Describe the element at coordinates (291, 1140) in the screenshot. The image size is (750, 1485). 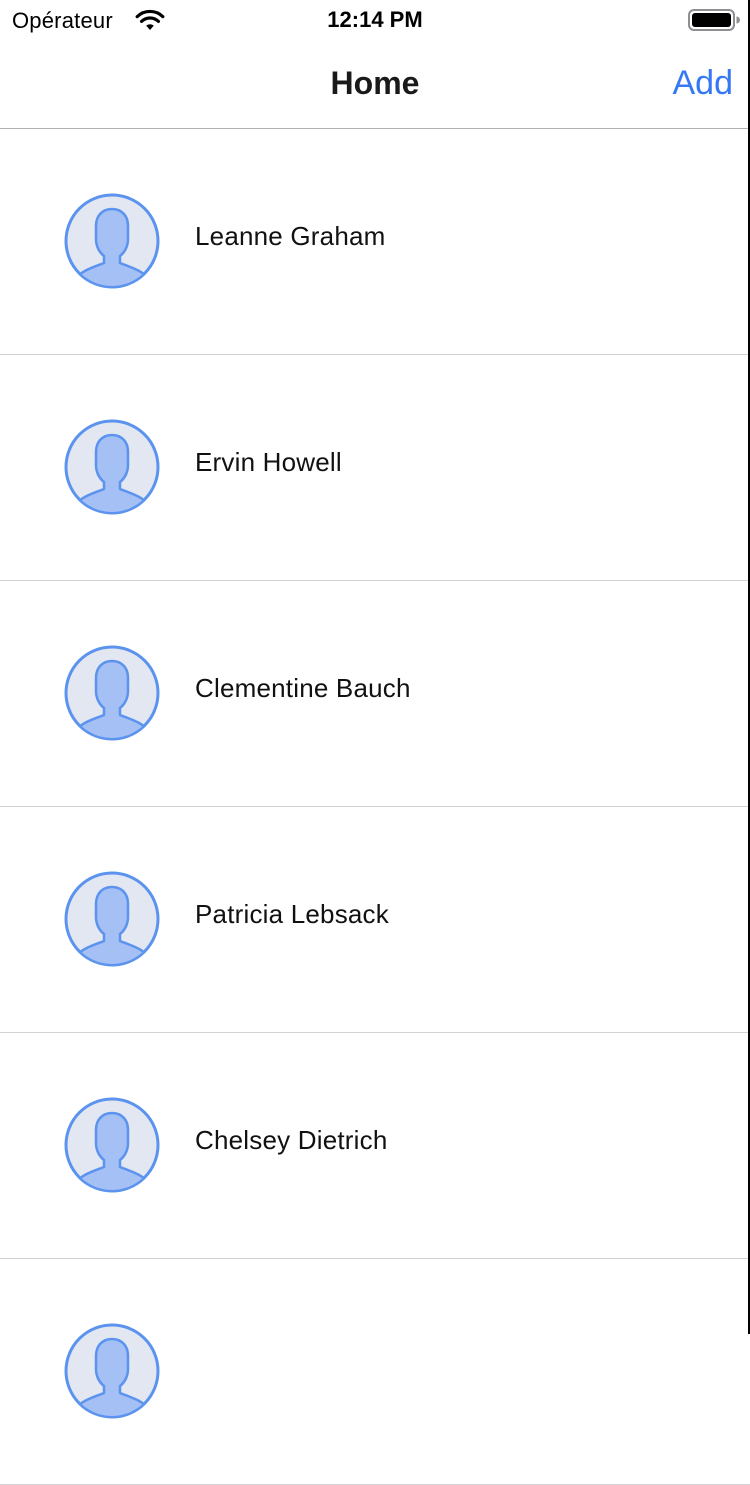
I see `contact-name: Chelsey Dietrich` at that location.